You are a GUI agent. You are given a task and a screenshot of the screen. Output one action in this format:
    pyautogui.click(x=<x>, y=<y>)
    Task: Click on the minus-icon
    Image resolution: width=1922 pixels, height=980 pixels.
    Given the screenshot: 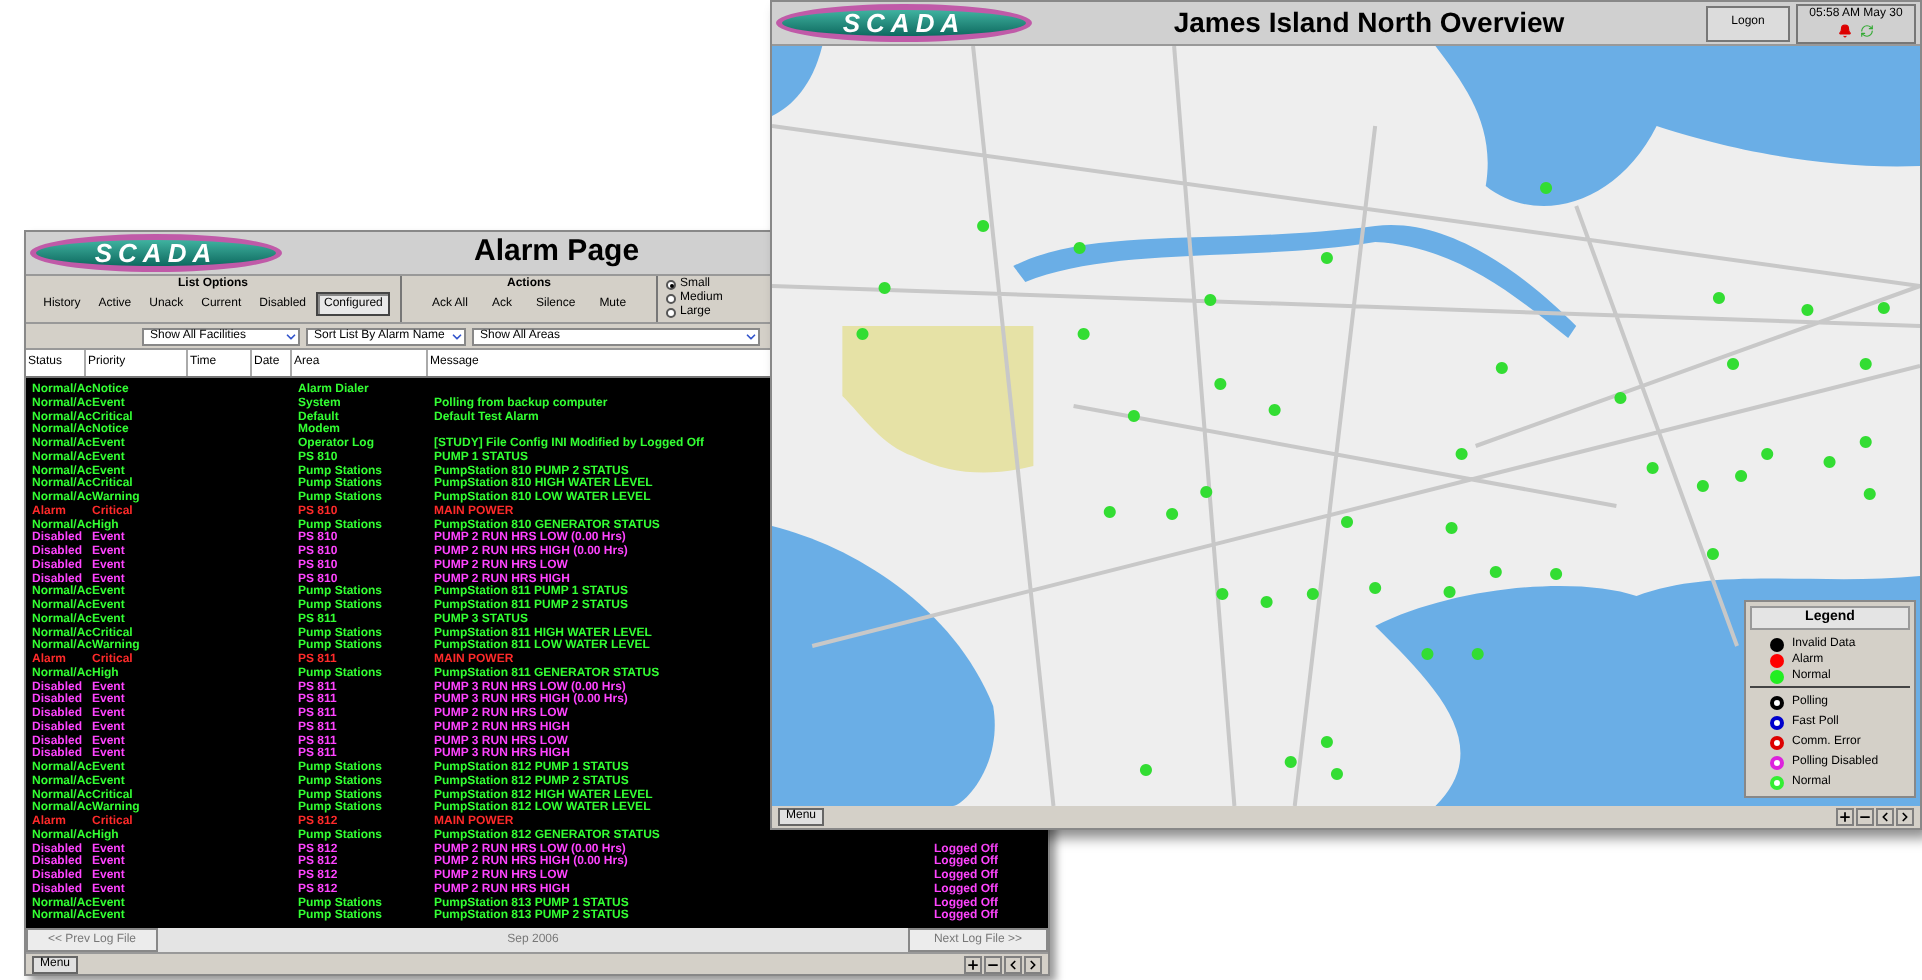 What is the action you would take?
    pyautogui.click(x=1865, y=817)
    